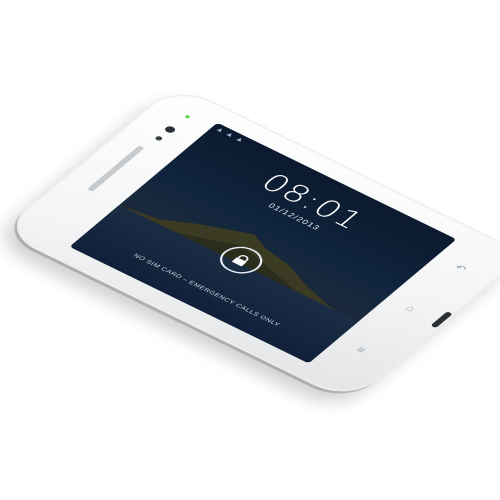 This screenshot has width=500, height=500. What do you see at coordinates (115, 168) in the screenshot?
I see `earpiece-speaker` at bounding box center [115, 168].